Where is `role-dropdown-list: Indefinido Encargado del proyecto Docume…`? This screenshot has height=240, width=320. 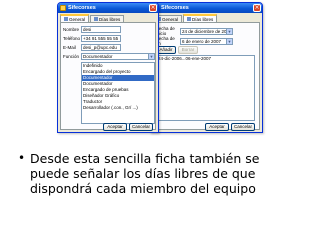 role-dropdown-list: Indefinido Encargado del proyecto Docume… is located at coordinates (118, 93).